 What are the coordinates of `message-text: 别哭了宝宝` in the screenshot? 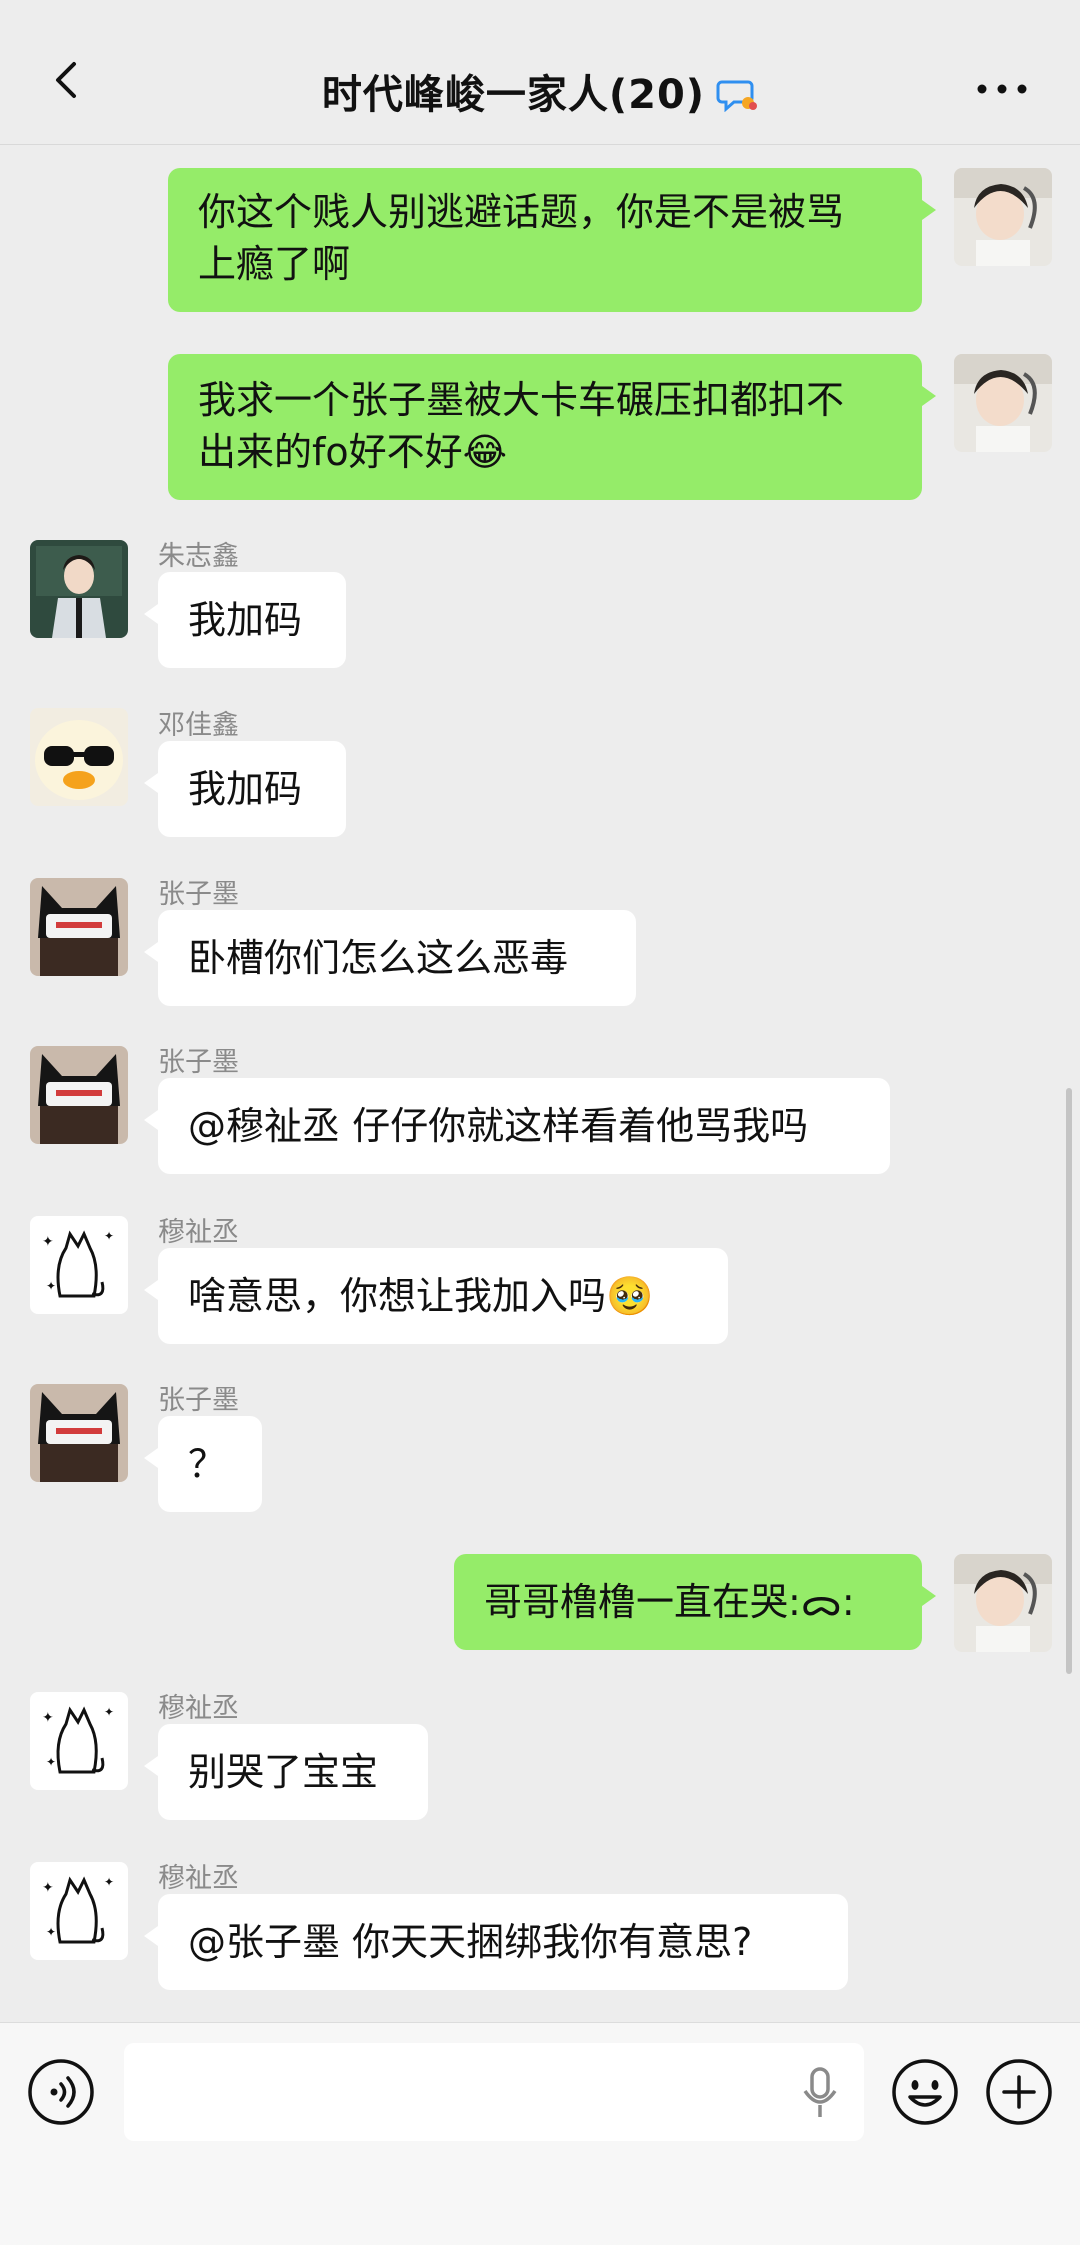 It's located at (283, 1772).